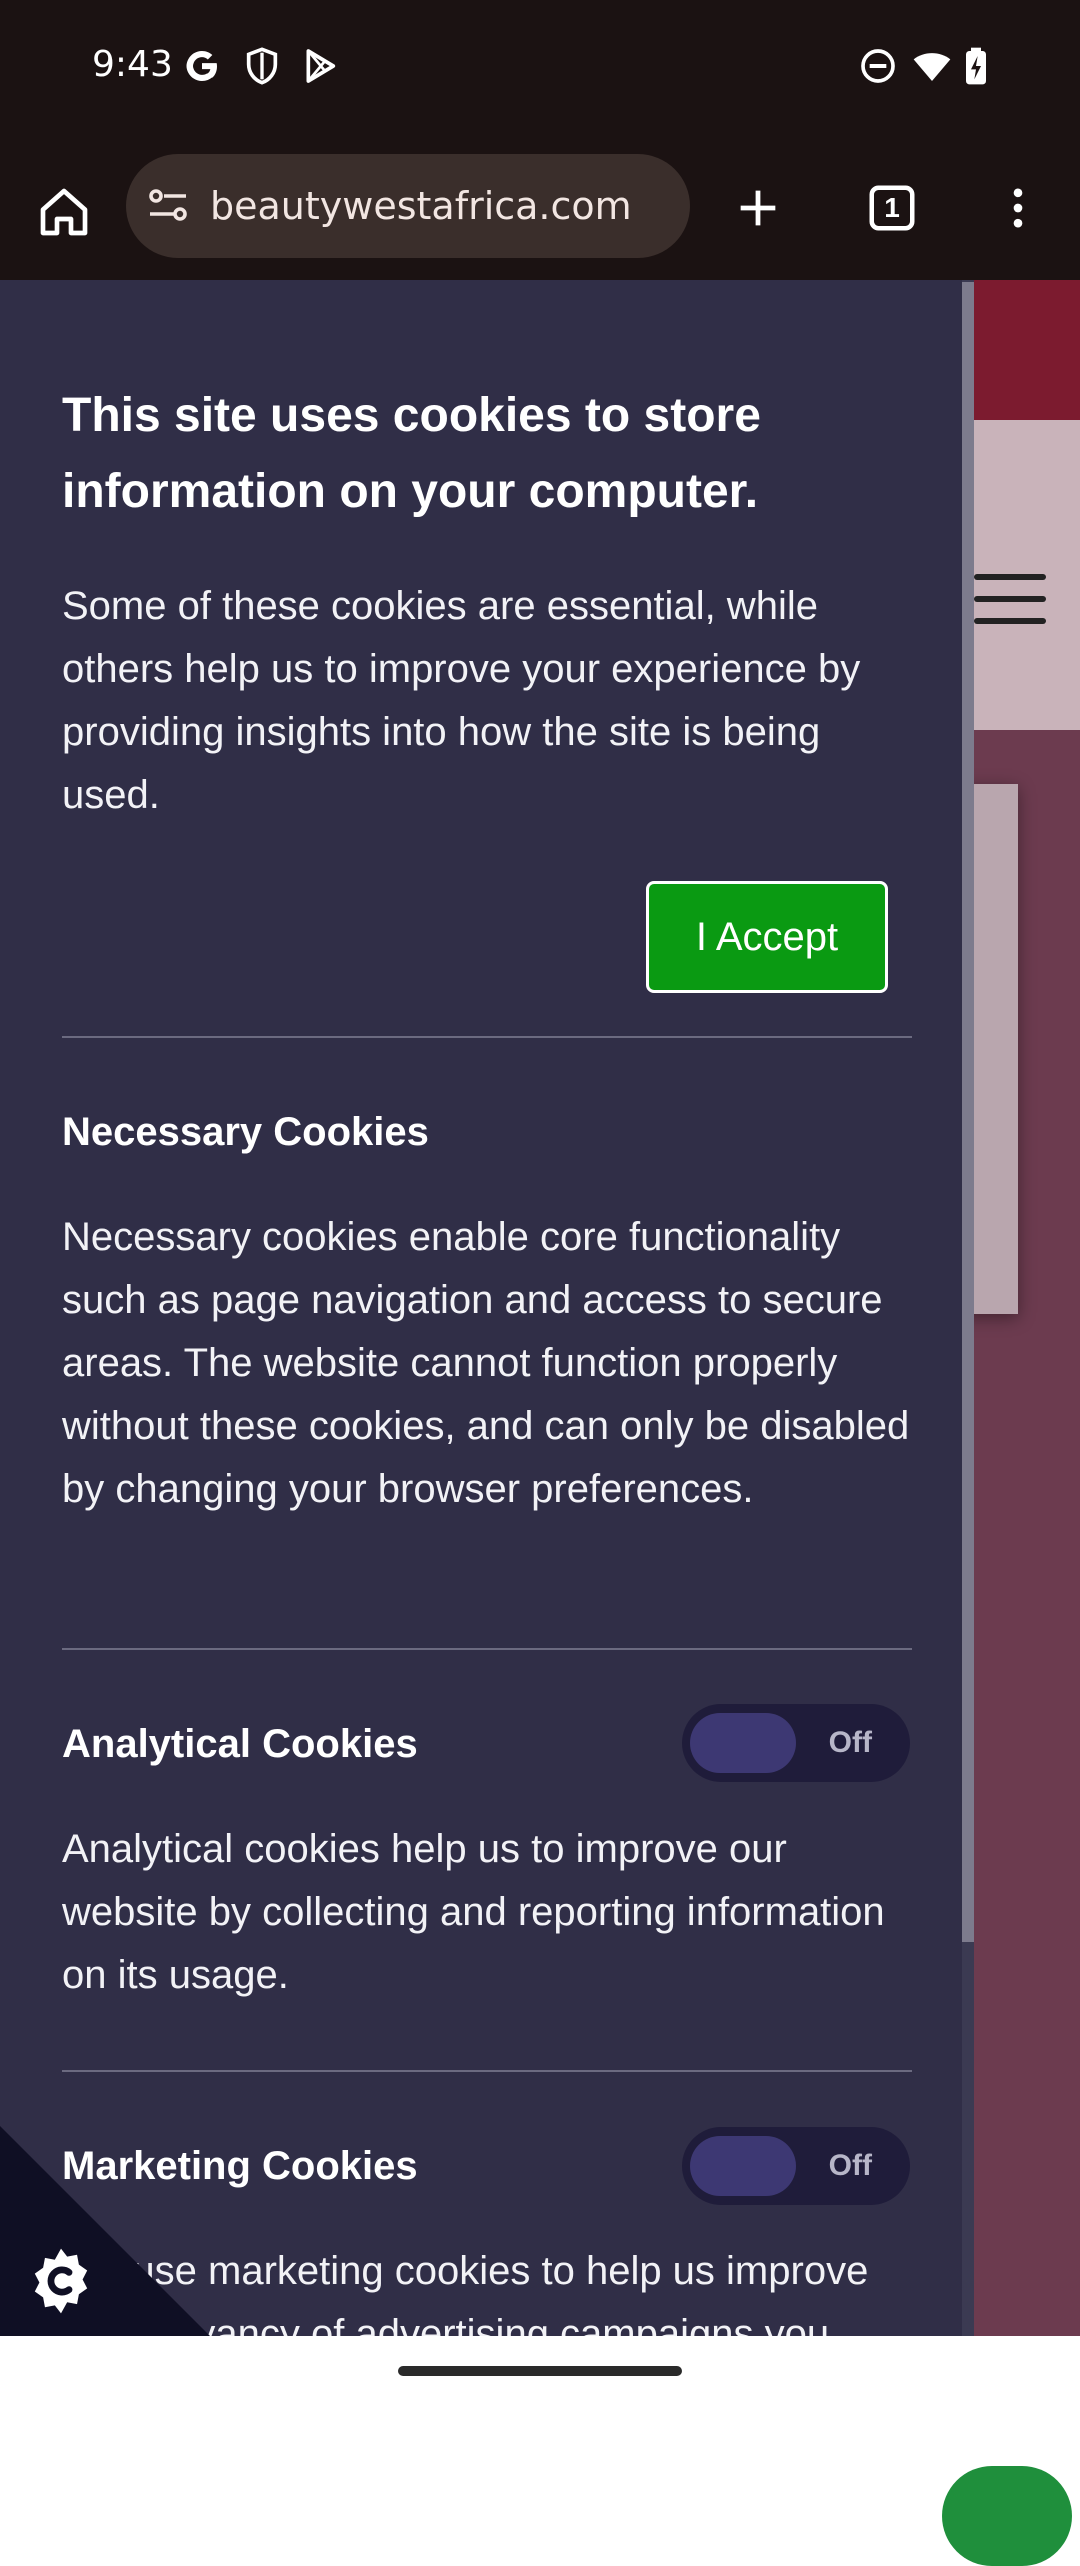 This screenshot has height=2566, width=1080. Describe the element at coordinates (321, 66) in the screenshot. I see `play-store-icon` at that location.